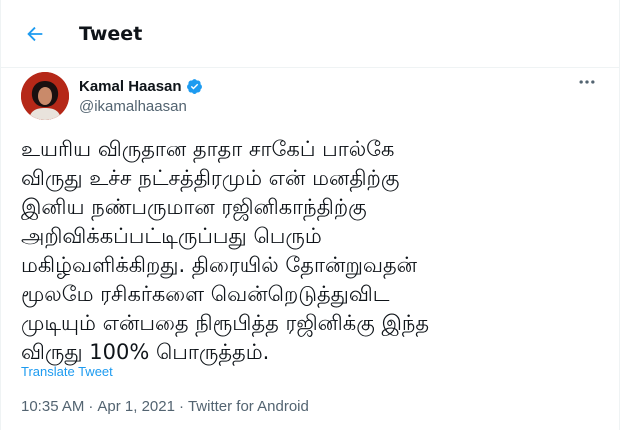 The width and height of the screenshot is (620, 430). What do you see at coordinates (52, 406) in the screenshot?
I see `tweet-time: 10:35 AM` at bounding box center [52, 406].